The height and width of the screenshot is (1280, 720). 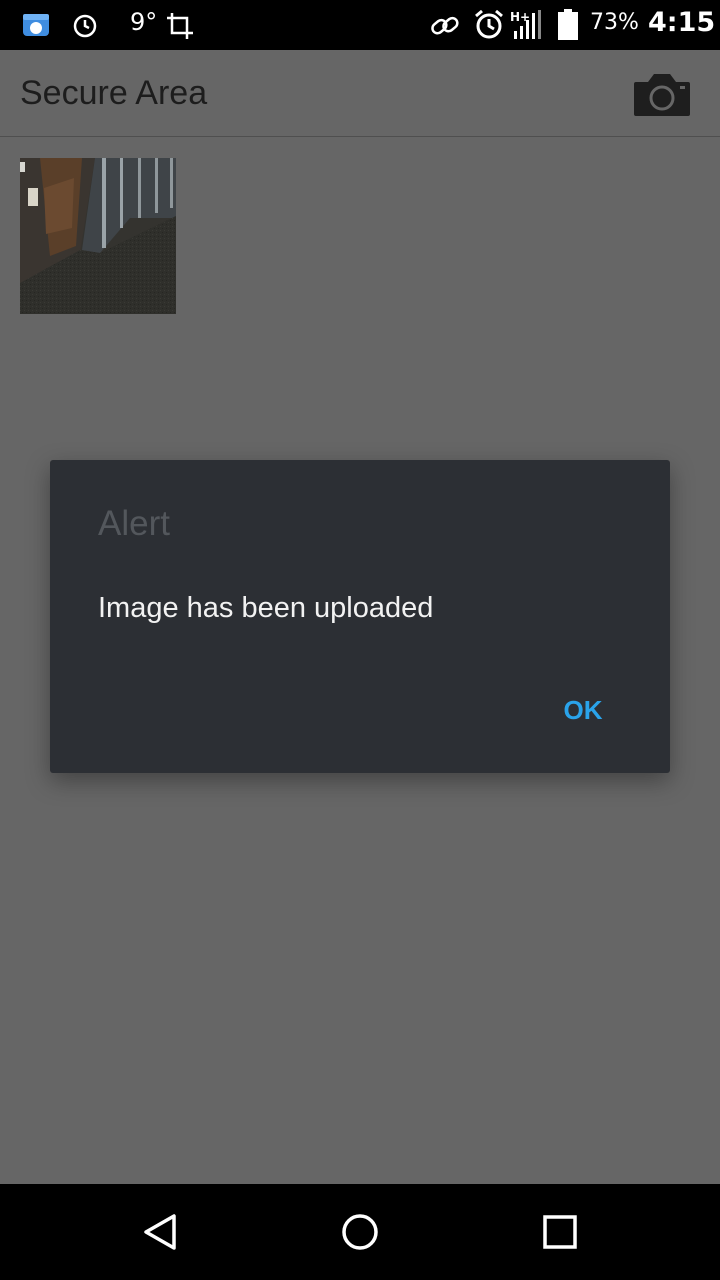 I want to click on camera-button, so click(x=662, y=95).